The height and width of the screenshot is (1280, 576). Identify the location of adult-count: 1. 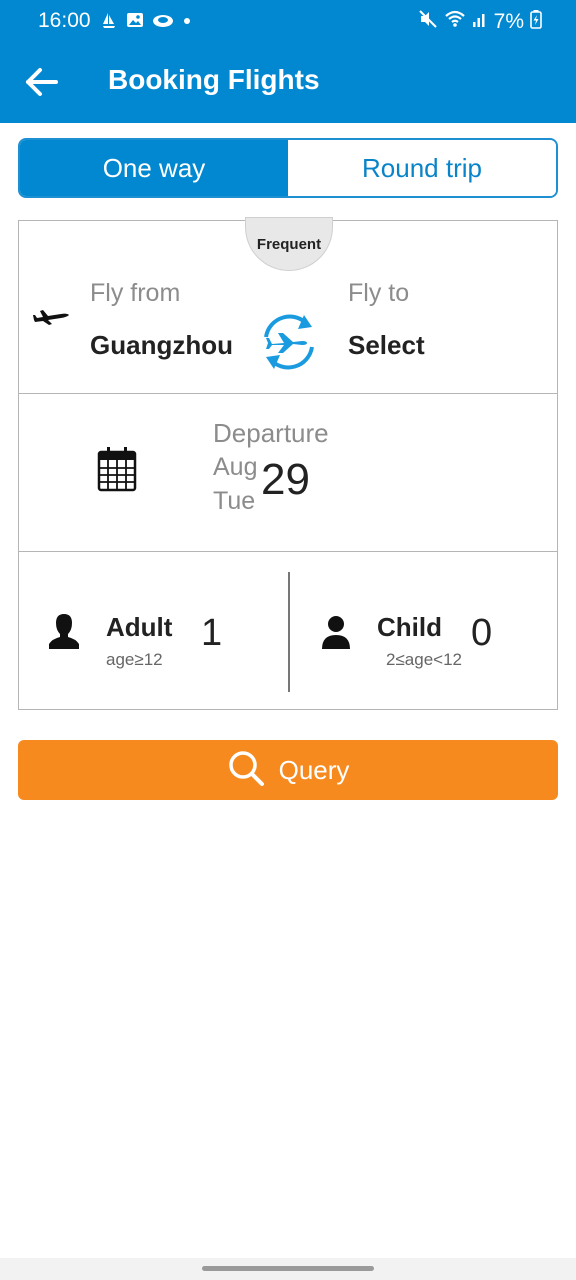
(212, 633).